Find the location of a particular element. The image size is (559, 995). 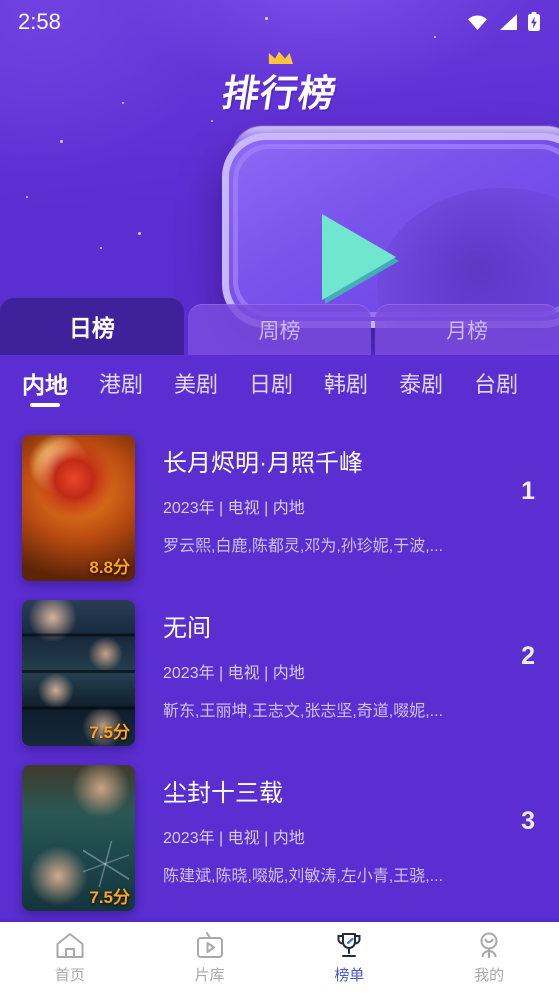

battery-charging-icon is located at coordinates (534, 21).